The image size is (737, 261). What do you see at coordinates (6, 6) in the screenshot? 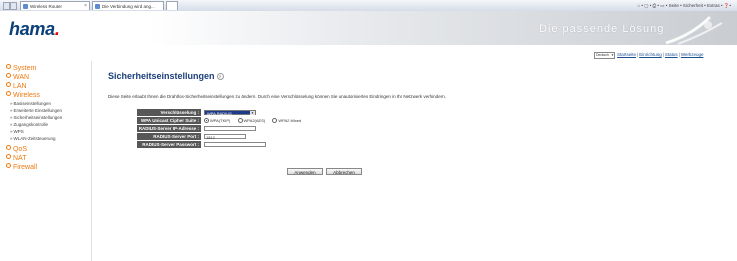
I see `back-icon` at bounding box center [6, 6].